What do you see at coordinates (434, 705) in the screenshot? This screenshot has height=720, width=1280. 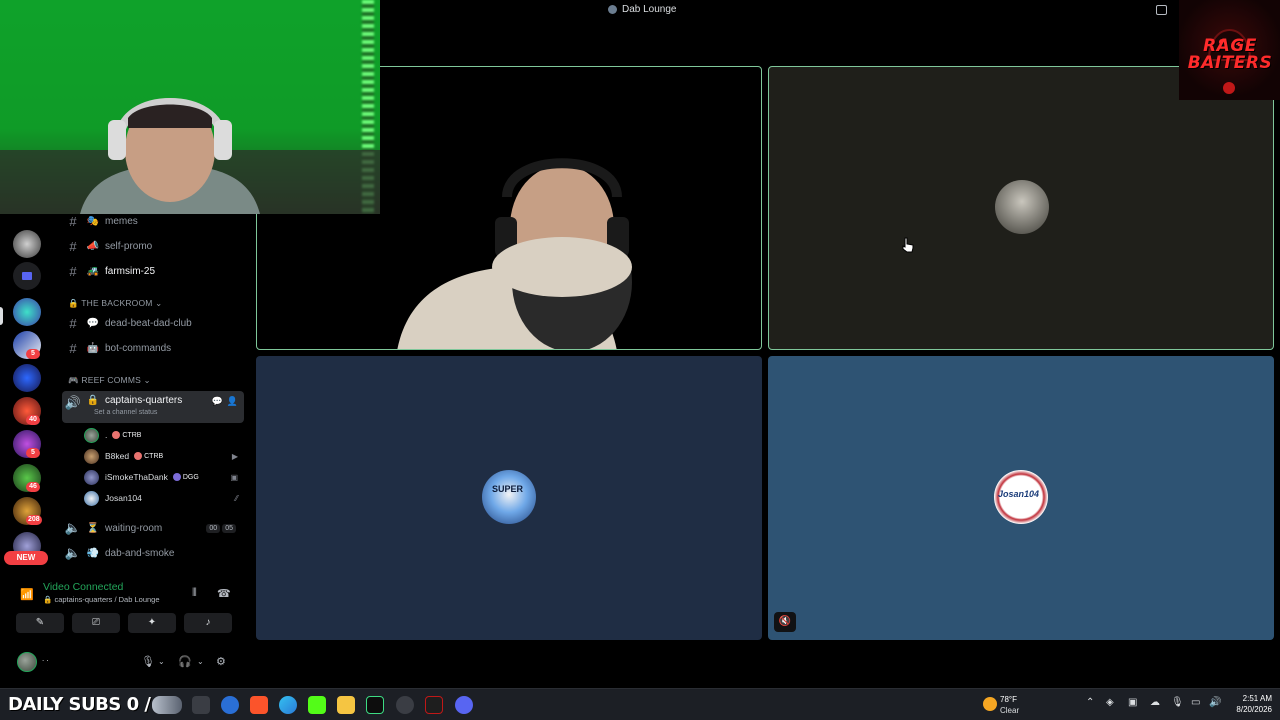 I see `app-icon-b` at bounding box center [434, 705].